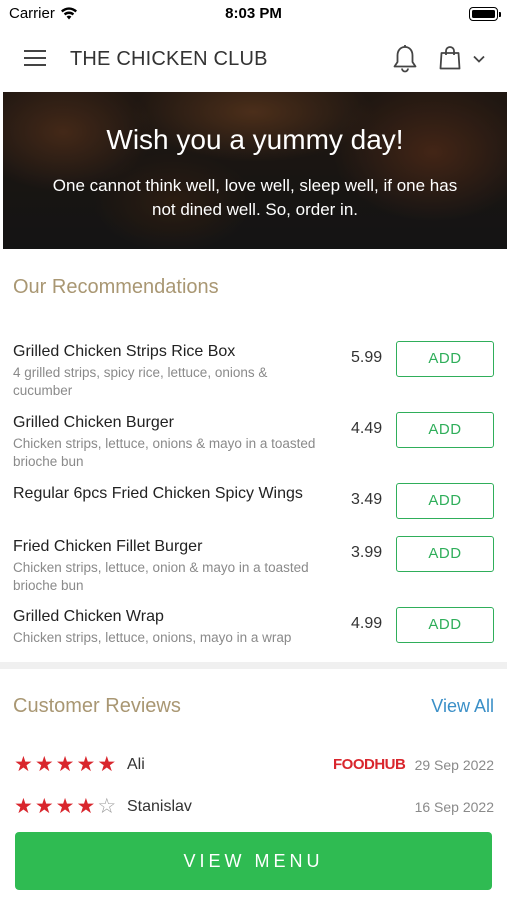  What do you see at coordinates (454, 807) in the screenshot?
I see `review-date: 16 Sep 2022` at bounding box center [454, 807].